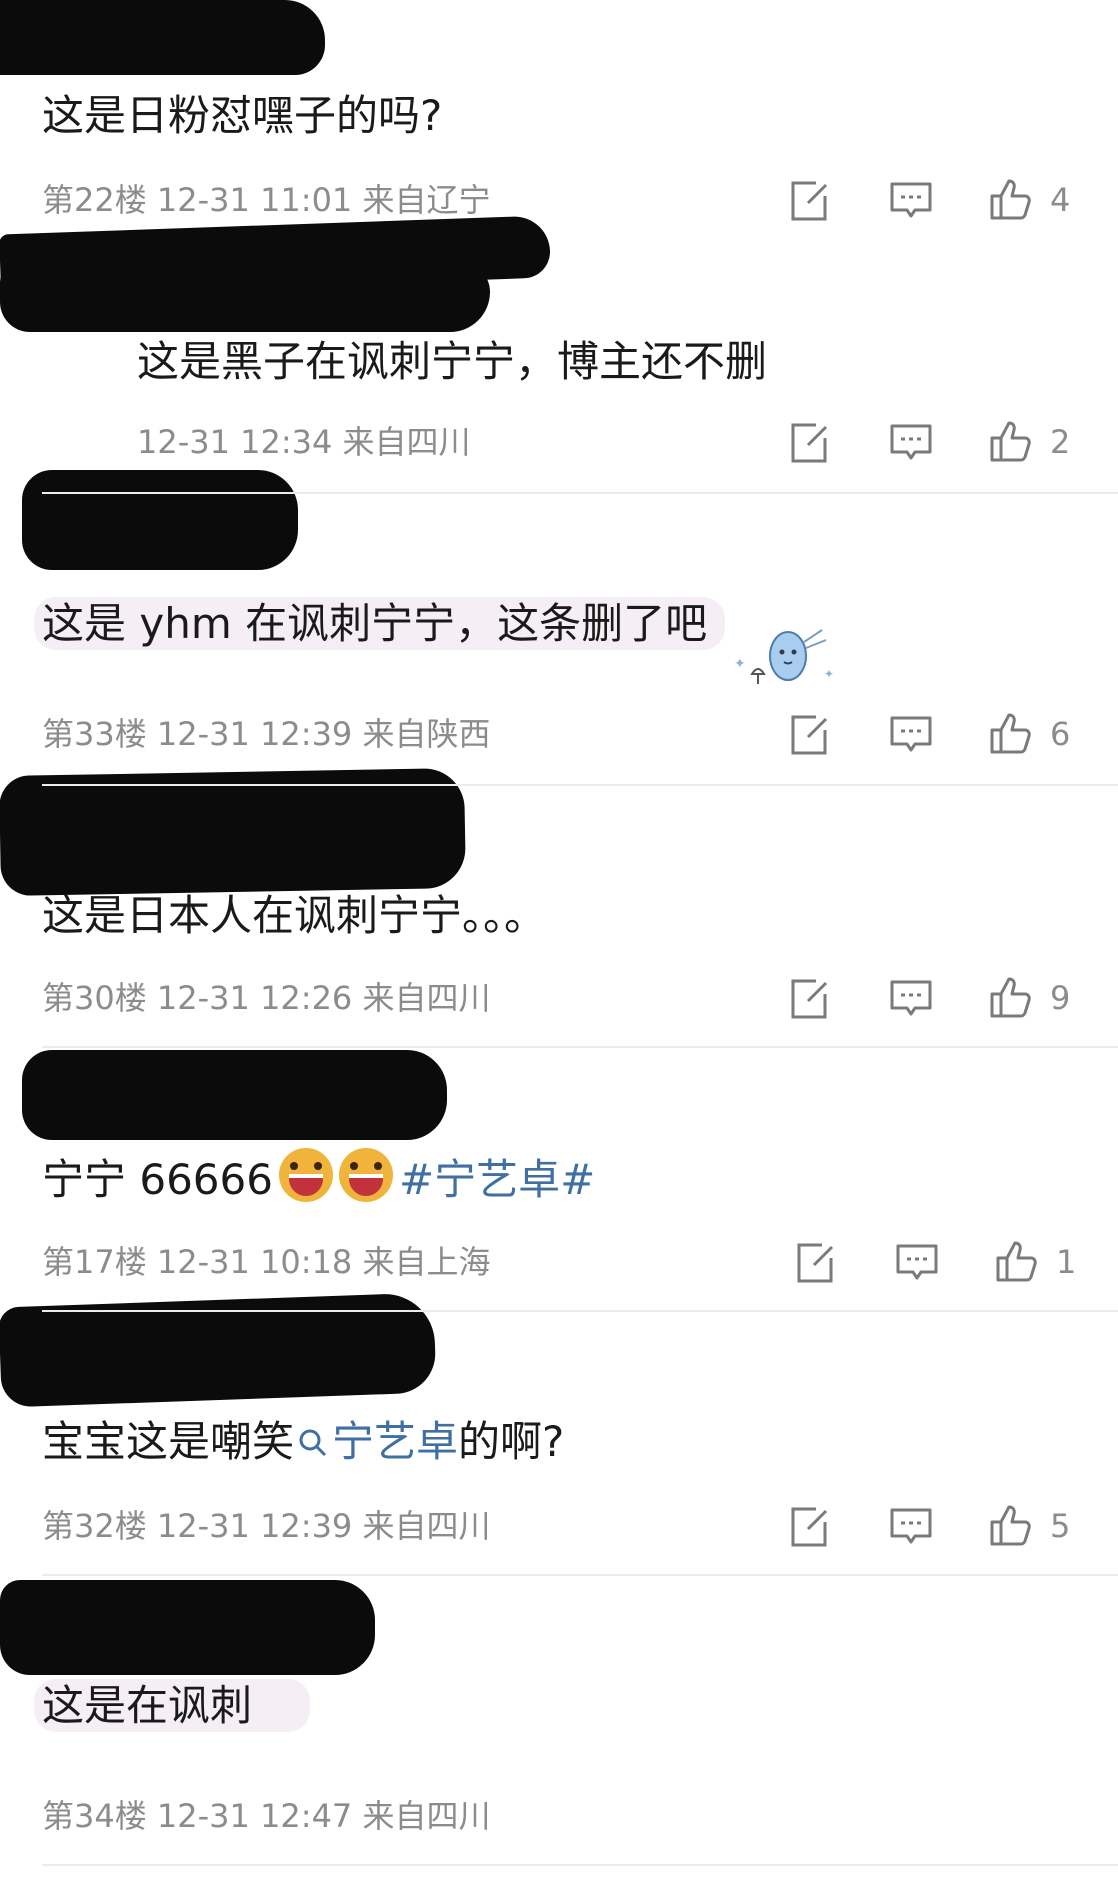  Describe the element at coordinates (242, 115) in the screenshot. I see `comment-text: 这是日粉怼嘿子的吗?` at that location.